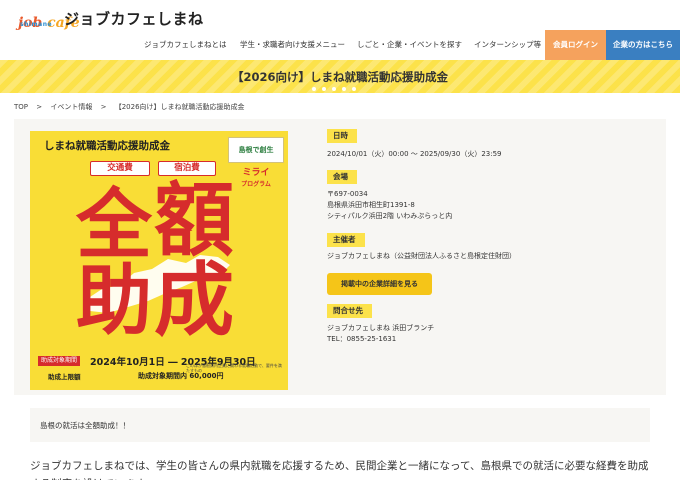 The image size is (680, 480). Describe the element at coordinates (194, 300) in the screenshot. I see `poster-char-sei: 成` at that location.